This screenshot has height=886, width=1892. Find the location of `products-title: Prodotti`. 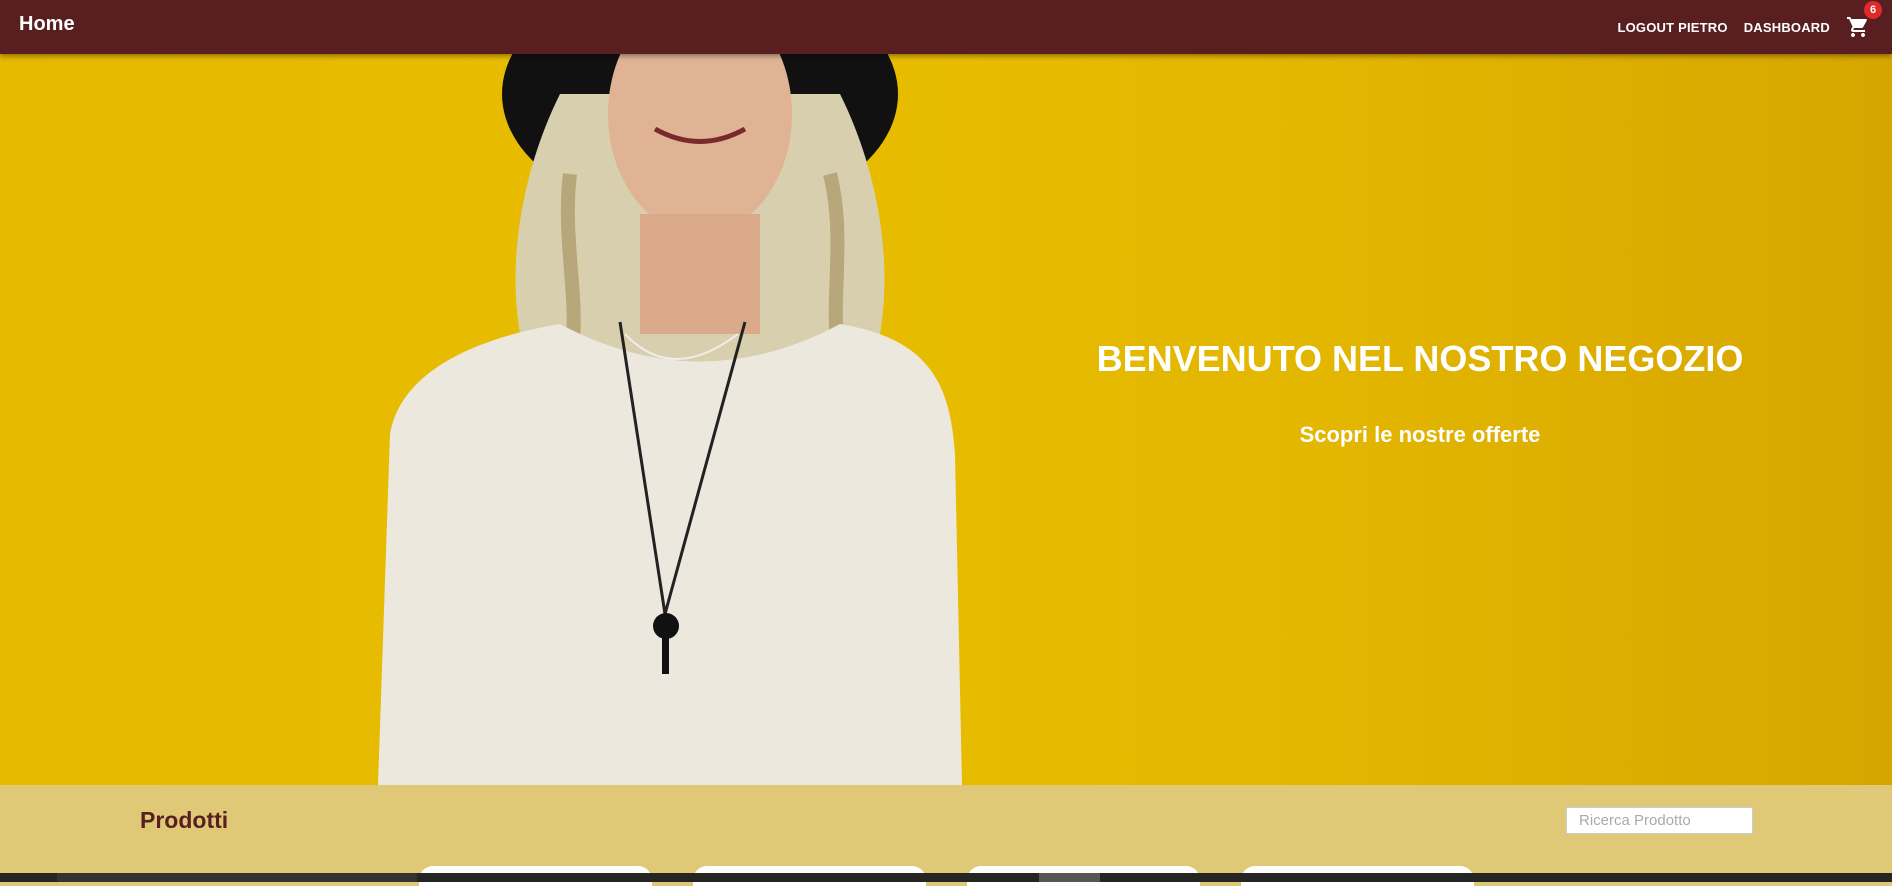

products-title: Prodotti is located at coordinates (184, 820).